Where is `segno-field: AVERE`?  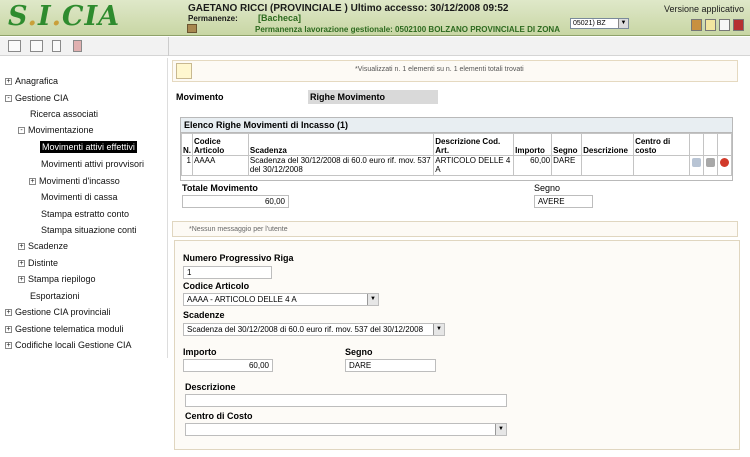 segno-field: AVERE is located at coordinates (563, 201).